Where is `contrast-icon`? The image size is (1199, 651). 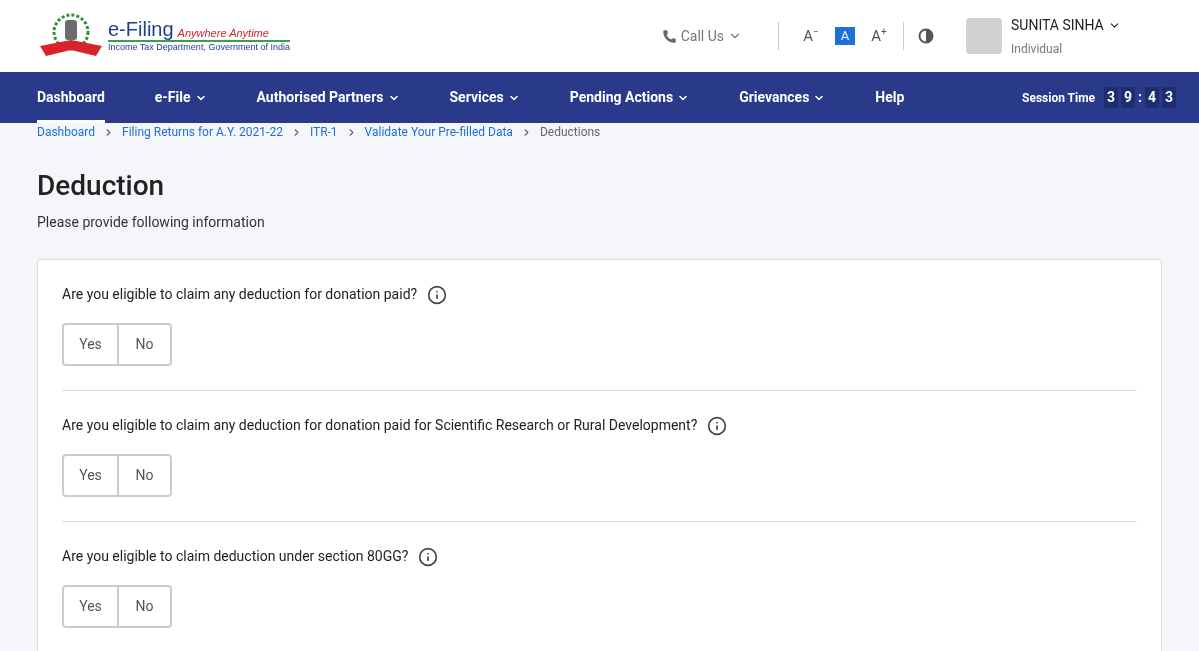 contrast-icon is located at coordinates (926, 36).